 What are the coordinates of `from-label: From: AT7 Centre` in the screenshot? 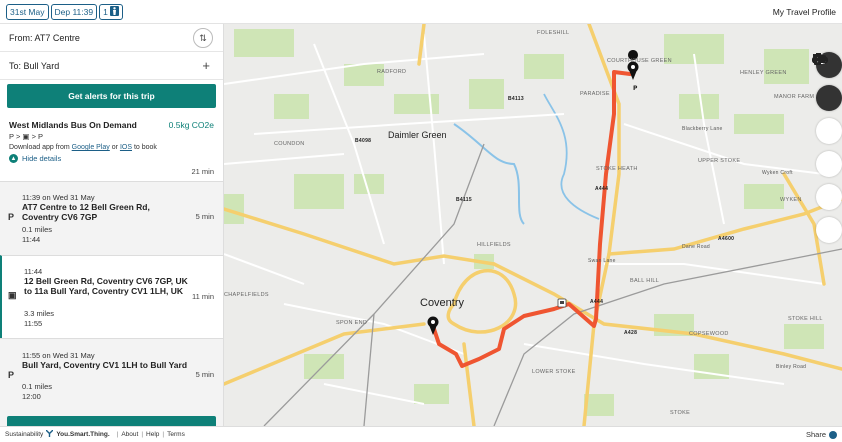 It's located at (44, 37).